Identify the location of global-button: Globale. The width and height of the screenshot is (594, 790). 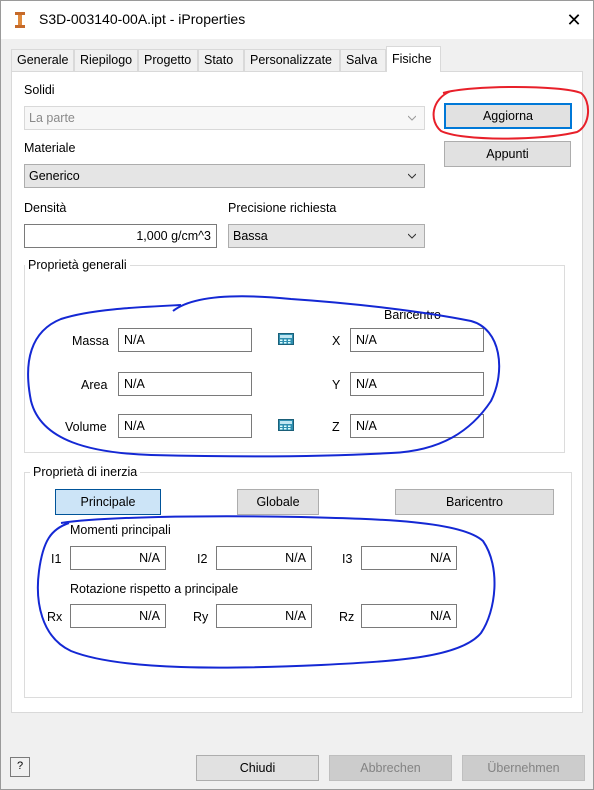
(278, 502).